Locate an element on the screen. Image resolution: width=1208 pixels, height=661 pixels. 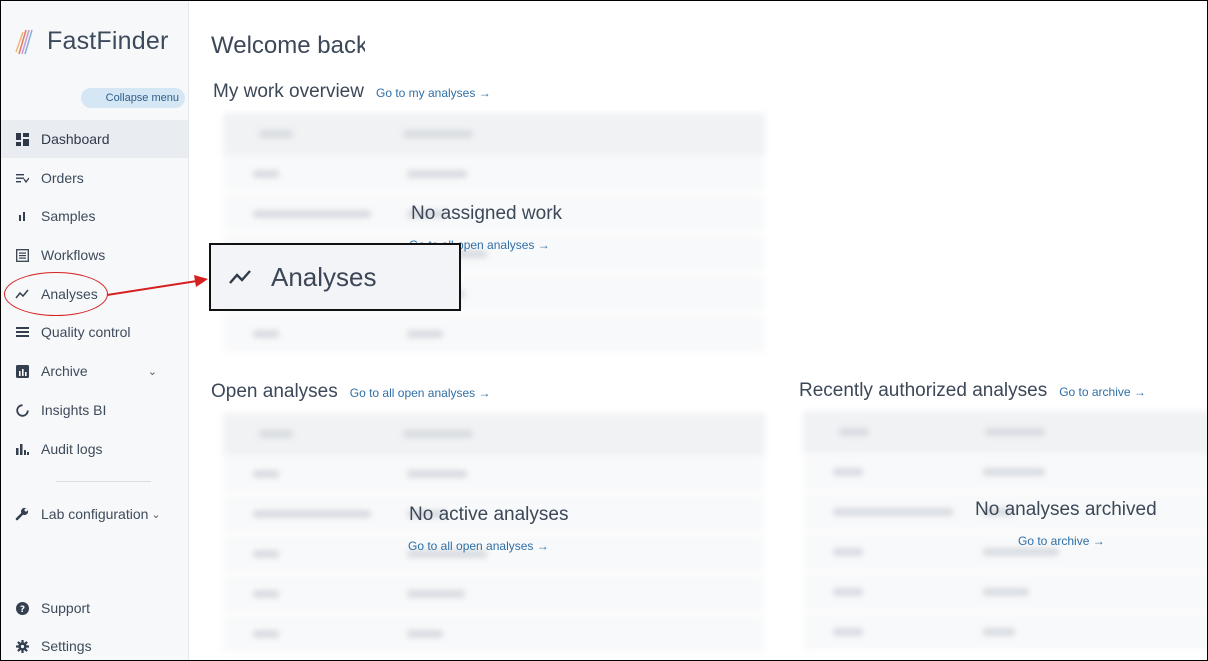
collapse-menu-button: Collapse menu is located at coordinates (133, 98).